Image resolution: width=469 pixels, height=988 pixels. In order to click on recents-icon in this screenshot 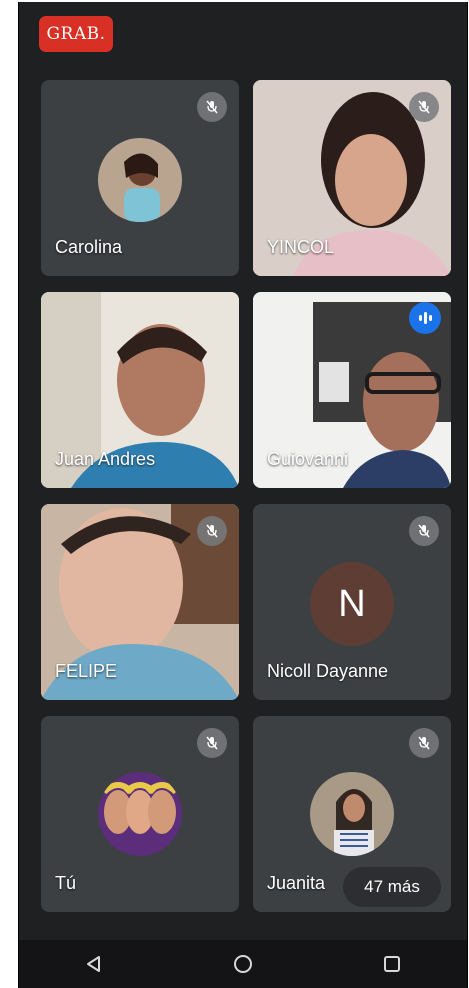, I will do `click(392, 964)`.